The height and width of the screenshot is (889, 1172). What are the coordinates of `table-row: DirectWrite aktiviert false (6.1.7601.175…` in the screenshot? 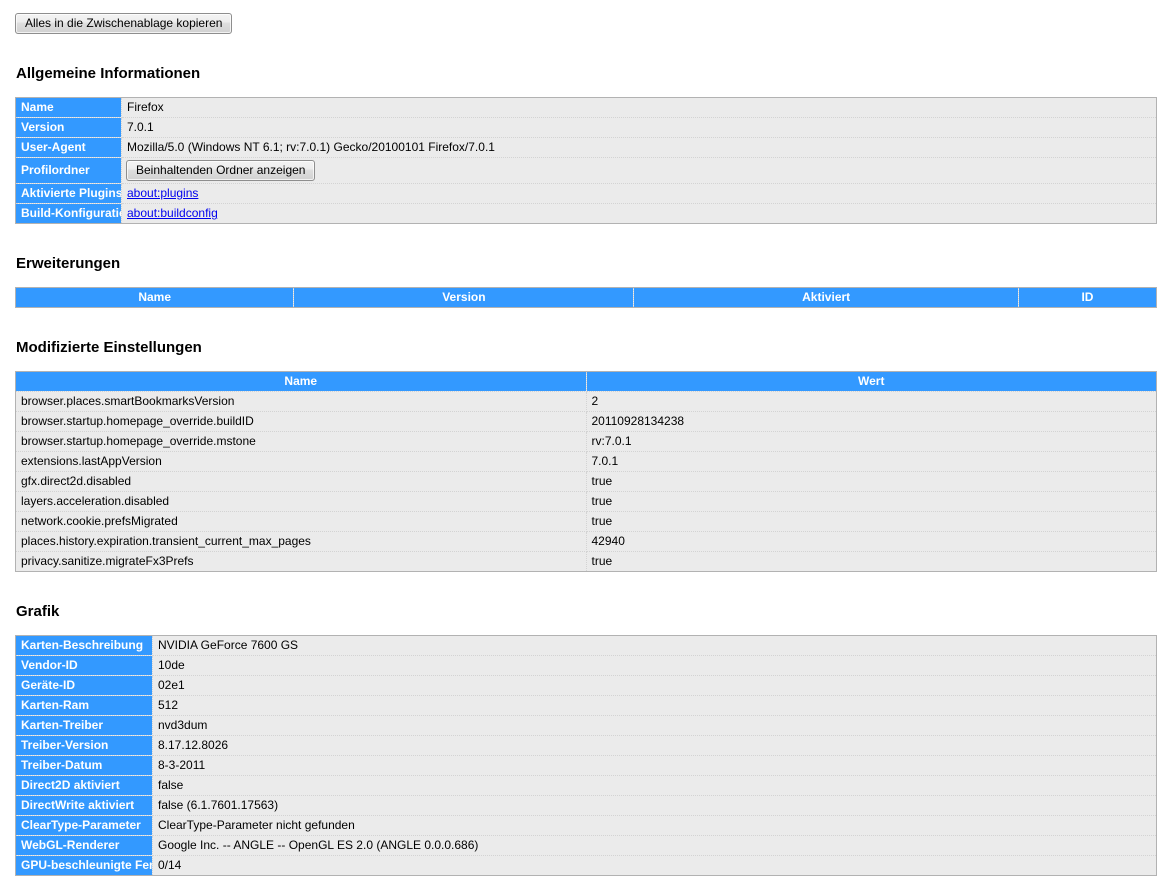 It's located at (586, 805).